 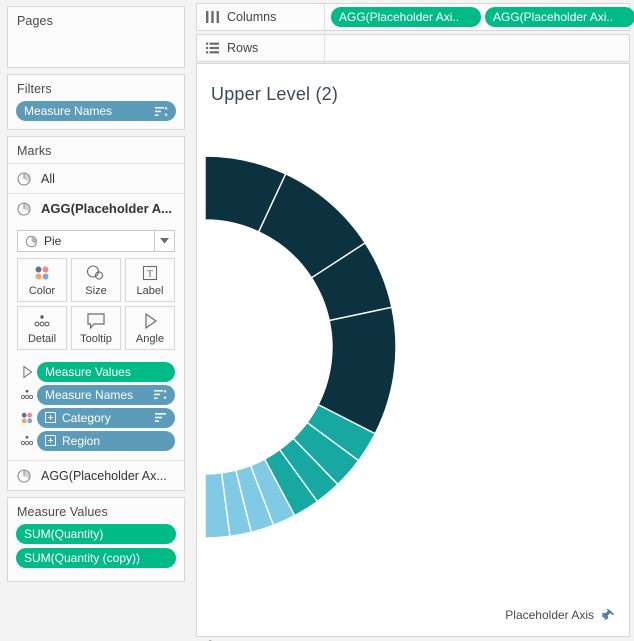 What do you see at coordinates (261, 48) in the screenshot?
I see `rows-shelf-header: Rows` at bounding box center [261, 48].